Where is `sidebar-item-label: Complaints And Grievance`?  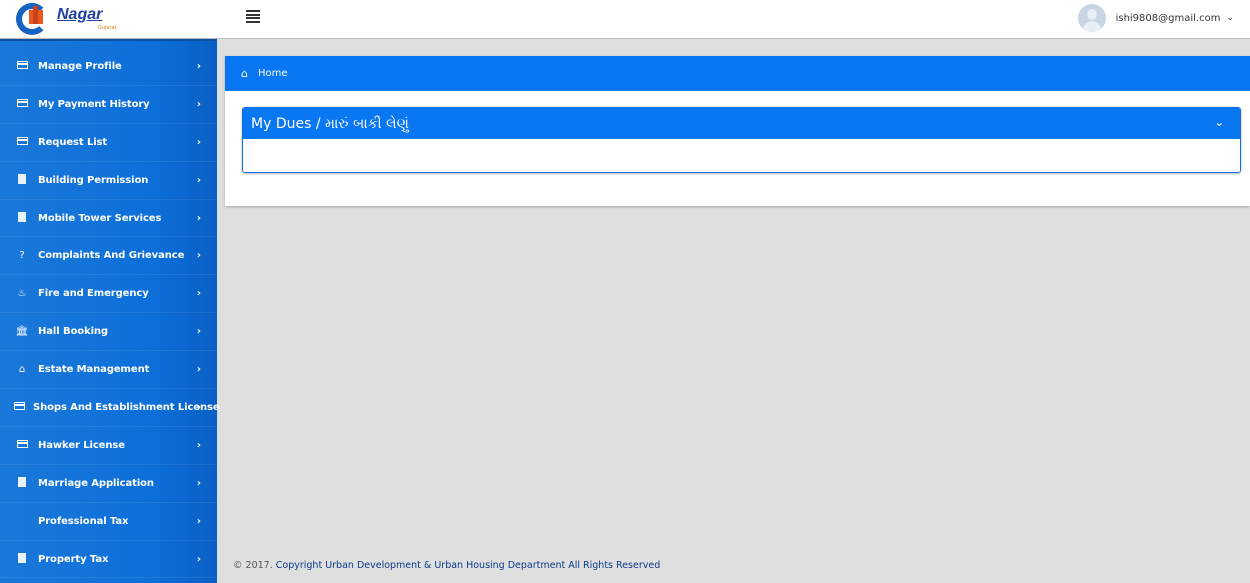
sidebar-item-label: Complaints And Grievance is located at coordinates (111, 256).